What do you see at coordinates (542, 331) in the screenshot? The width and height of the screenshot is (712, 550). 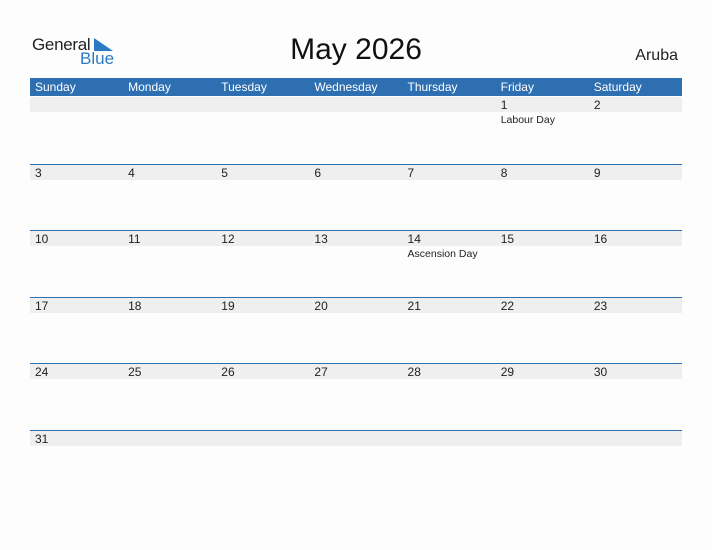 I see `day-cell: 22` at bounding box center [542, 331].